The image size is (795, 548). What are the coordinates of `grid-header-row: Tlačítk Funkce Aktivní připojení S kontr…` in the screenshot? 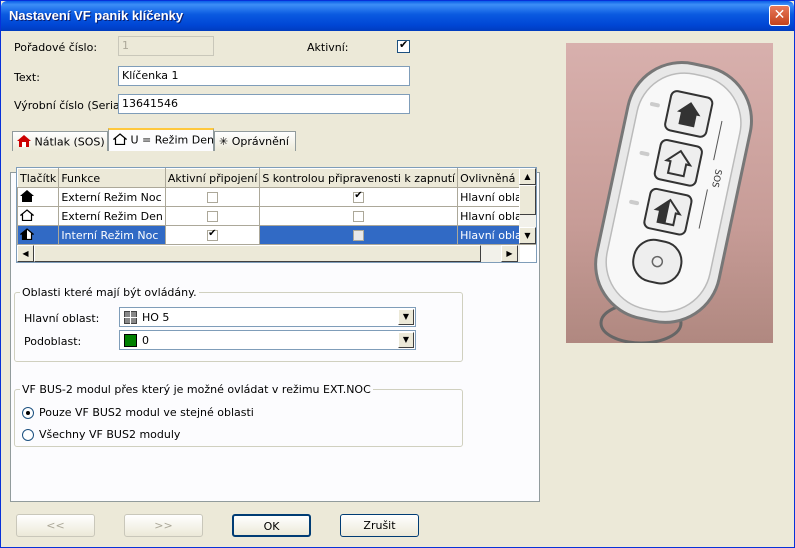 It's located at (276, 178).